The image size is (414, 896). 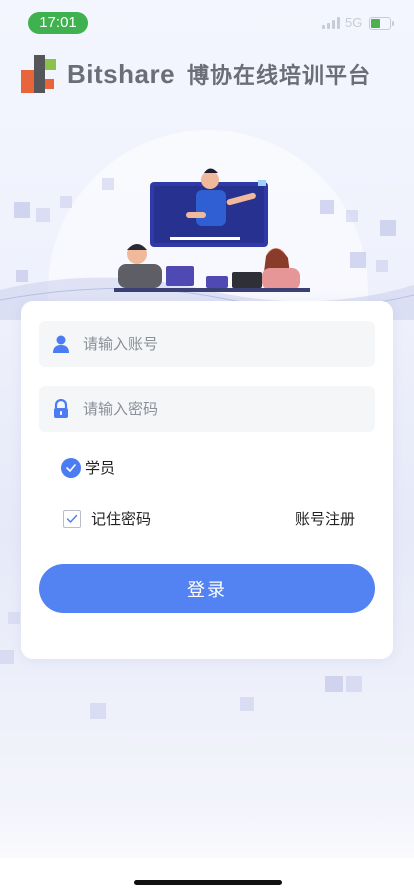 I want to click on role-label: 学员, so click(x=100, y=468).